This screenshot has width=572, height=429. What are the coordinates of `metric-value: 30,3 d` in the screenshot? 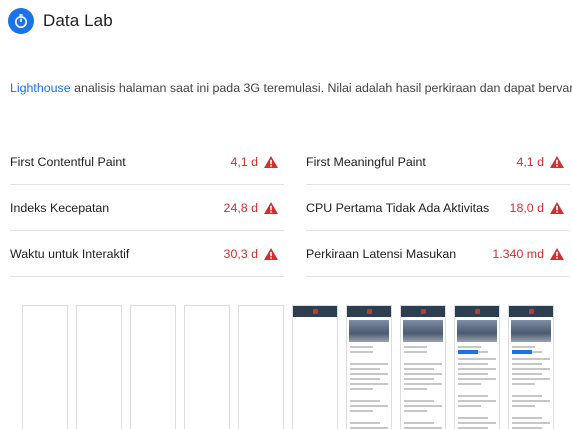 It's located at (240, 254).